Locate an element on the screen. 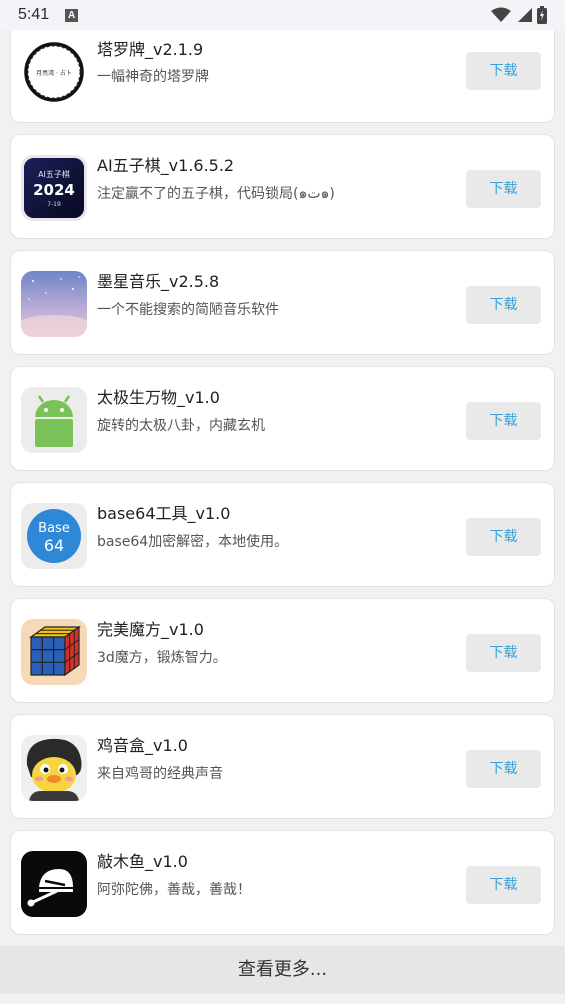 The width and height of the screenshot is (565, 1004). gomoku-icon-year: 2024 is located at coordinates (54, 190).